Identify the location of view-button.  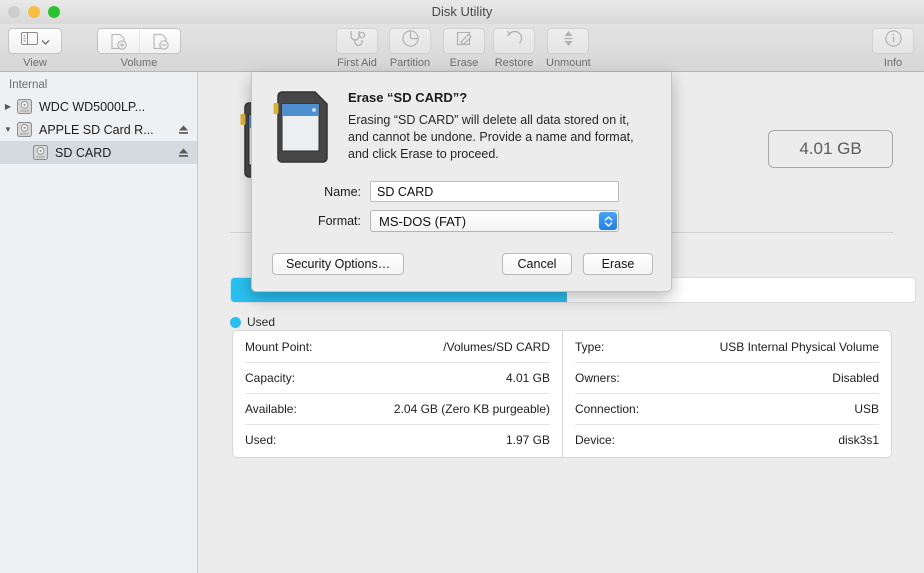
(35, 41).